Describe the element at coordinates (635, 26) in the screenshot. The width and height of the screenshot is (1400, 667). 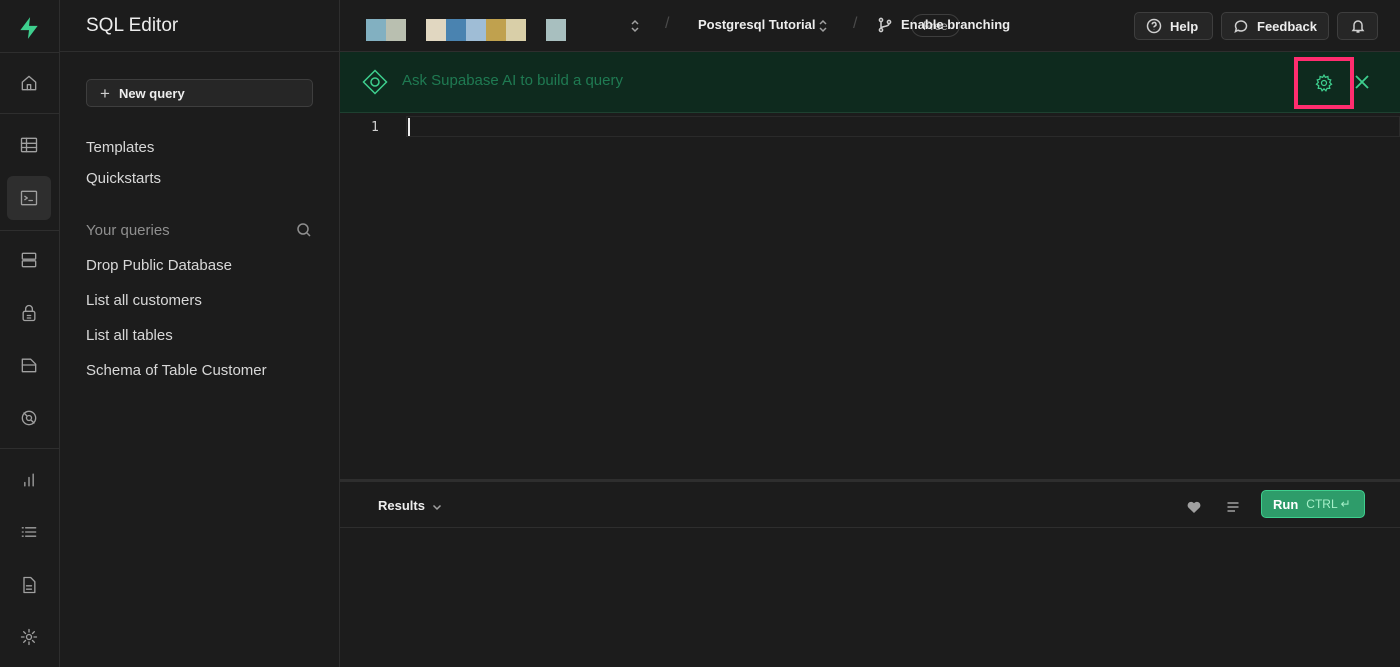
I see `org-switcher-chevron-icon` at that location.